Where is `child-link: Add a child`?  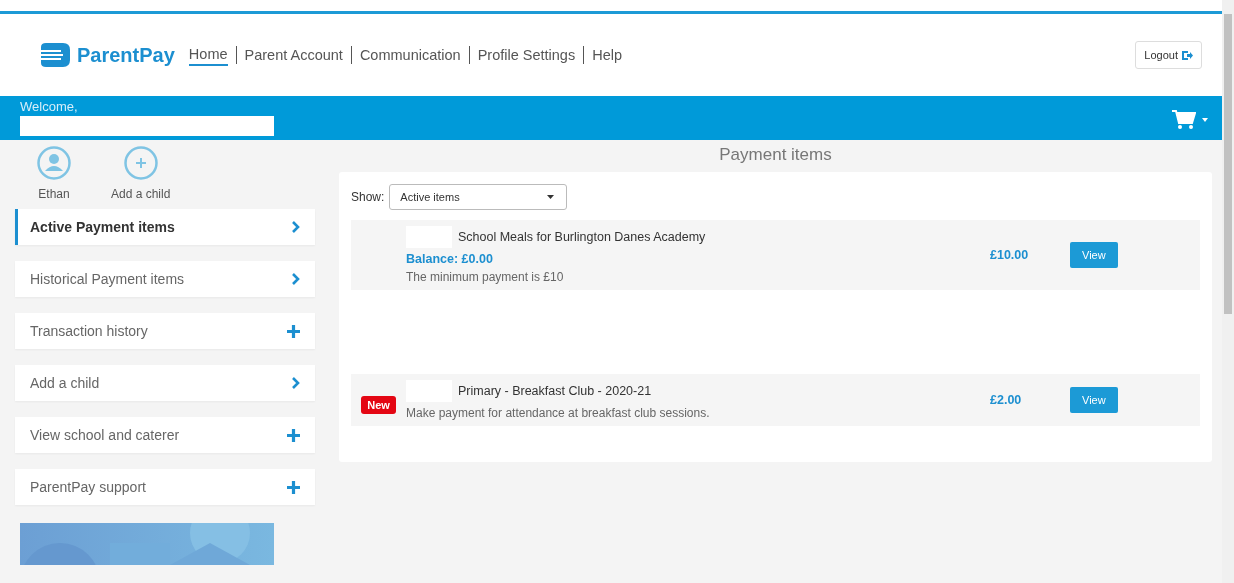
child-link: Add a child is located at coordinates (141, 194).